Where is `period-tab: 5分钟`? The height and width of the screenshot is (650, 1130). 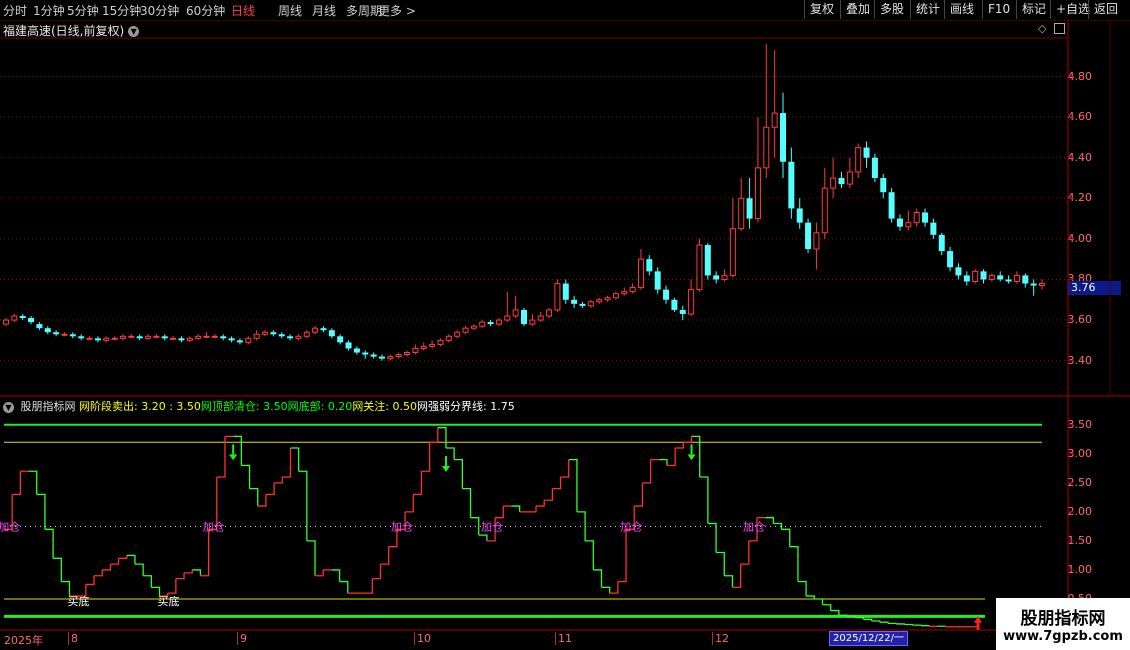
period-tab: 5分钟 is located at coordinates (83, 10).